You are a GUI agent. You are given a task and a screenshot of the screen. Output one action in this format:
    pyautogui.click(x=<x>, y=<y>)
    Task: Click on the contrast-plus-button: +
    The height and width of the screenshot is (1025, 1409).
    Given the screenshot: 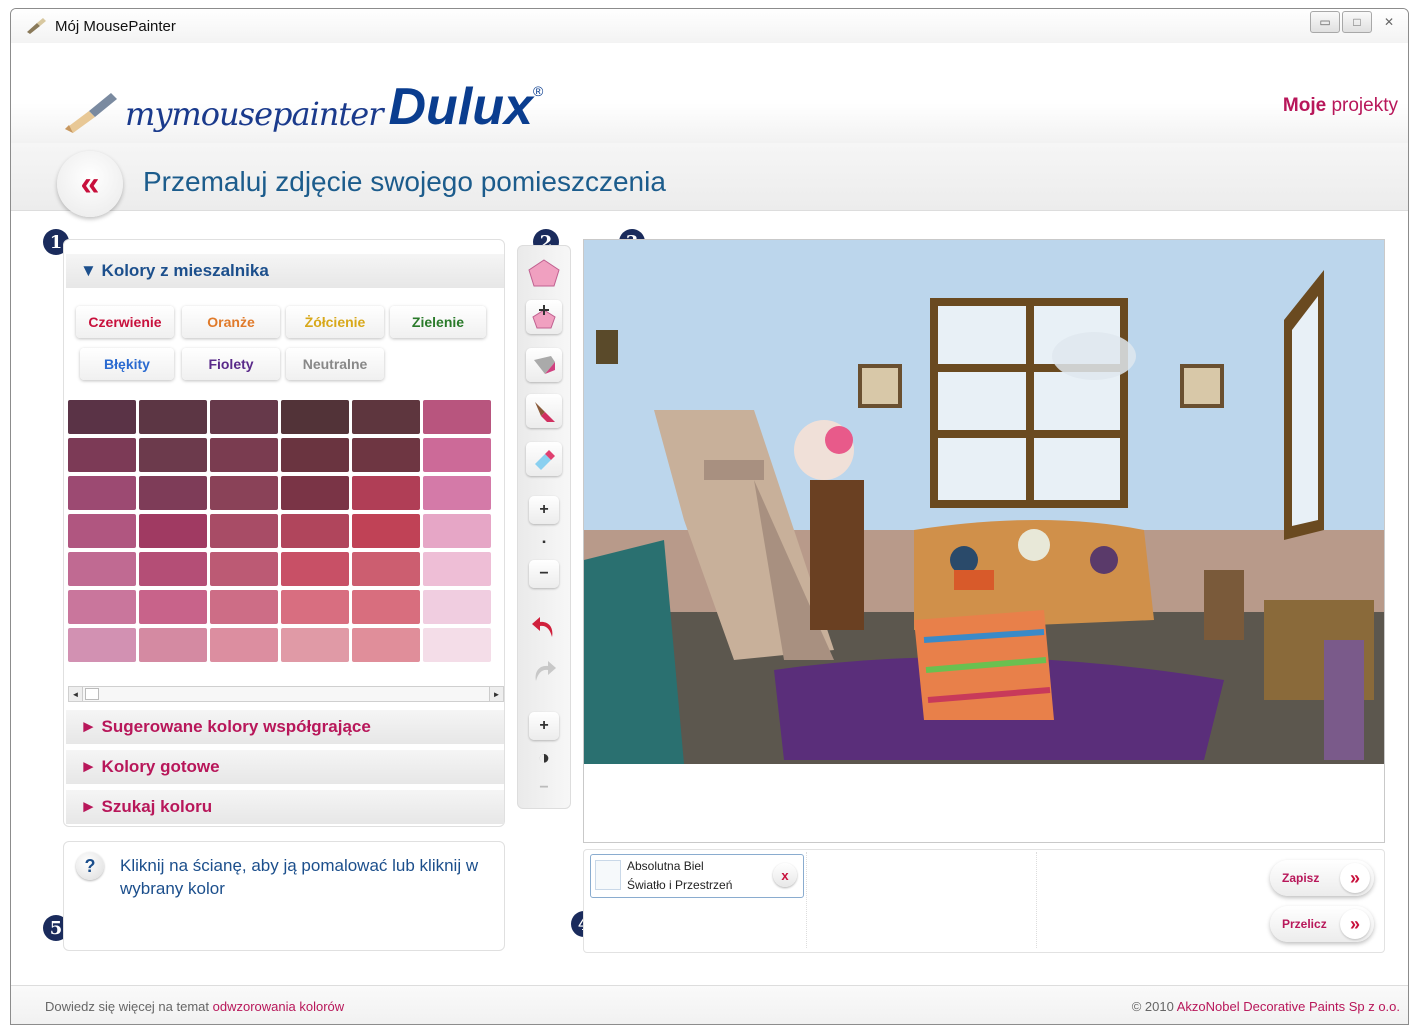 What is the action you would take?
    pyautogui.click(x=544, y=726)
    